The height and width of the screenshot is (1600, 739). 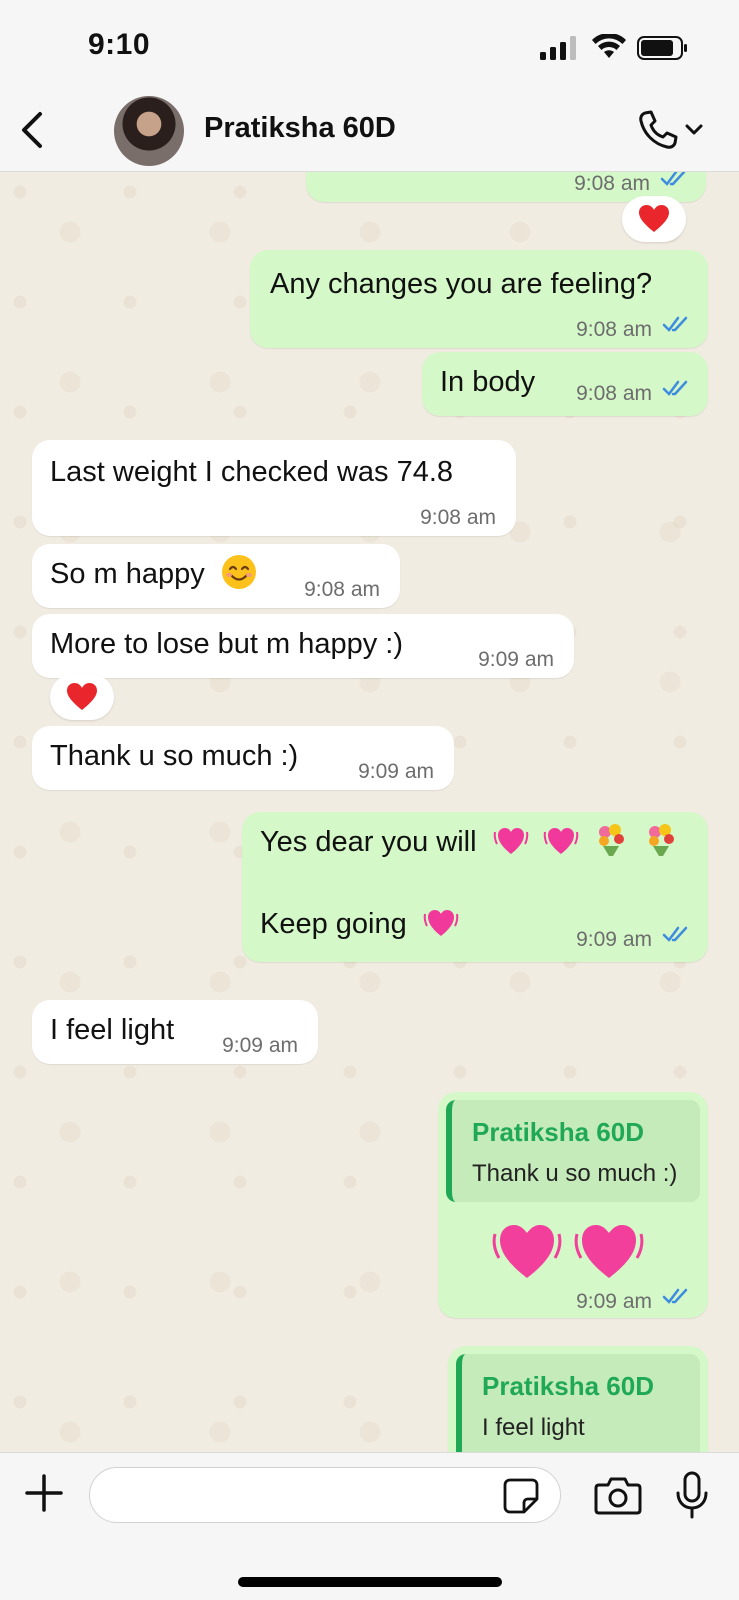 What do you see at coordinates (488, 382) in the screenshot?
I see `message-text: In body` at bounding box center [488, 382].